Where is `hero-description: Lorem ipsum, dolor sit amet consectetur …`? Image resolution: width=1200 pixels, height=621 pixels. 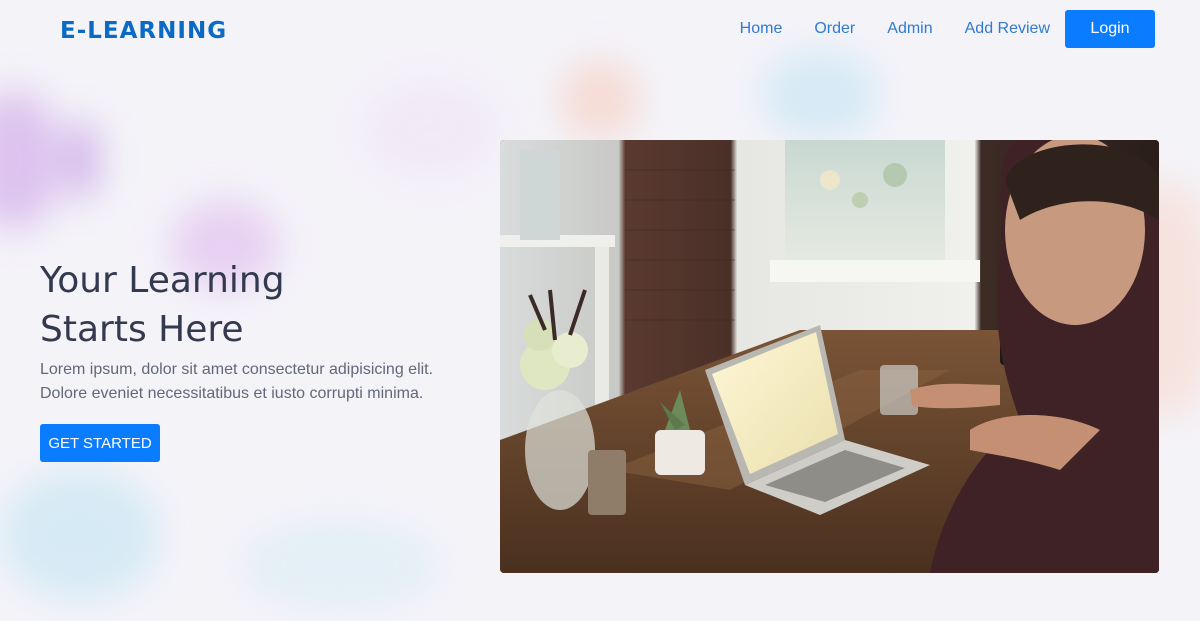 hero-description: Lorem ipsum, dolor sit amet consectetur … is located at coordinates (237, 381).